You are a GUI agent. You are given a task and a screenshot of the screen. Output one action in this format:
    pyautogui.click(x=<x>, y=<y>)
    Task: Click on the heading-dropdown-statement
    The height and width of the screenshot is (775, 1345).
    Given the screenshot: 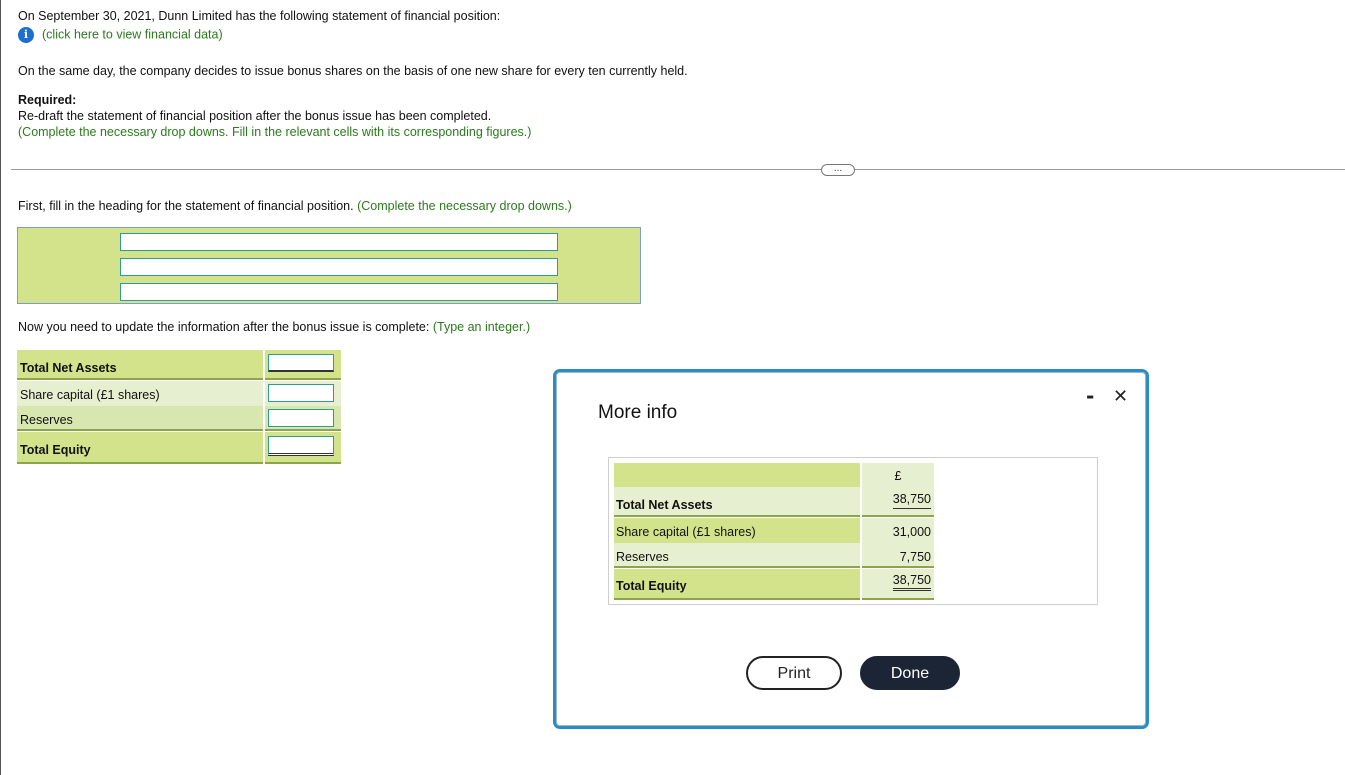 What is the action you would take?
    pyautogui.click(x=339, y=267)
    